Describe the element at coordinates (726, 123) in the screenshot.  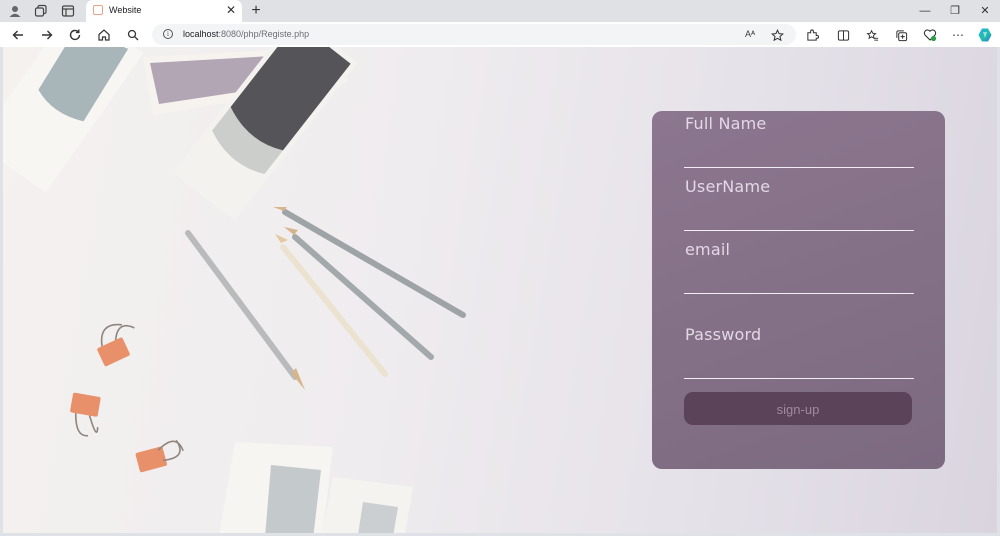
I see `full-name-label: Full Name` at that location.